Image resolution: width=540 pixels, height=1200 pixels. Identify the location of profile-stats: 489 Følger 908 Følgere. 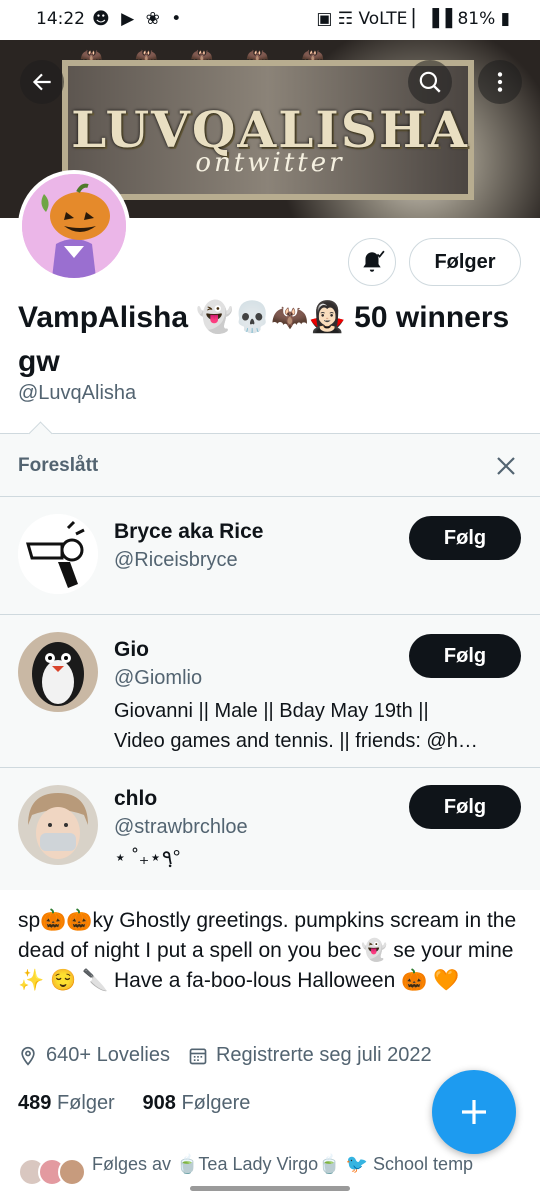
(134, 1103).